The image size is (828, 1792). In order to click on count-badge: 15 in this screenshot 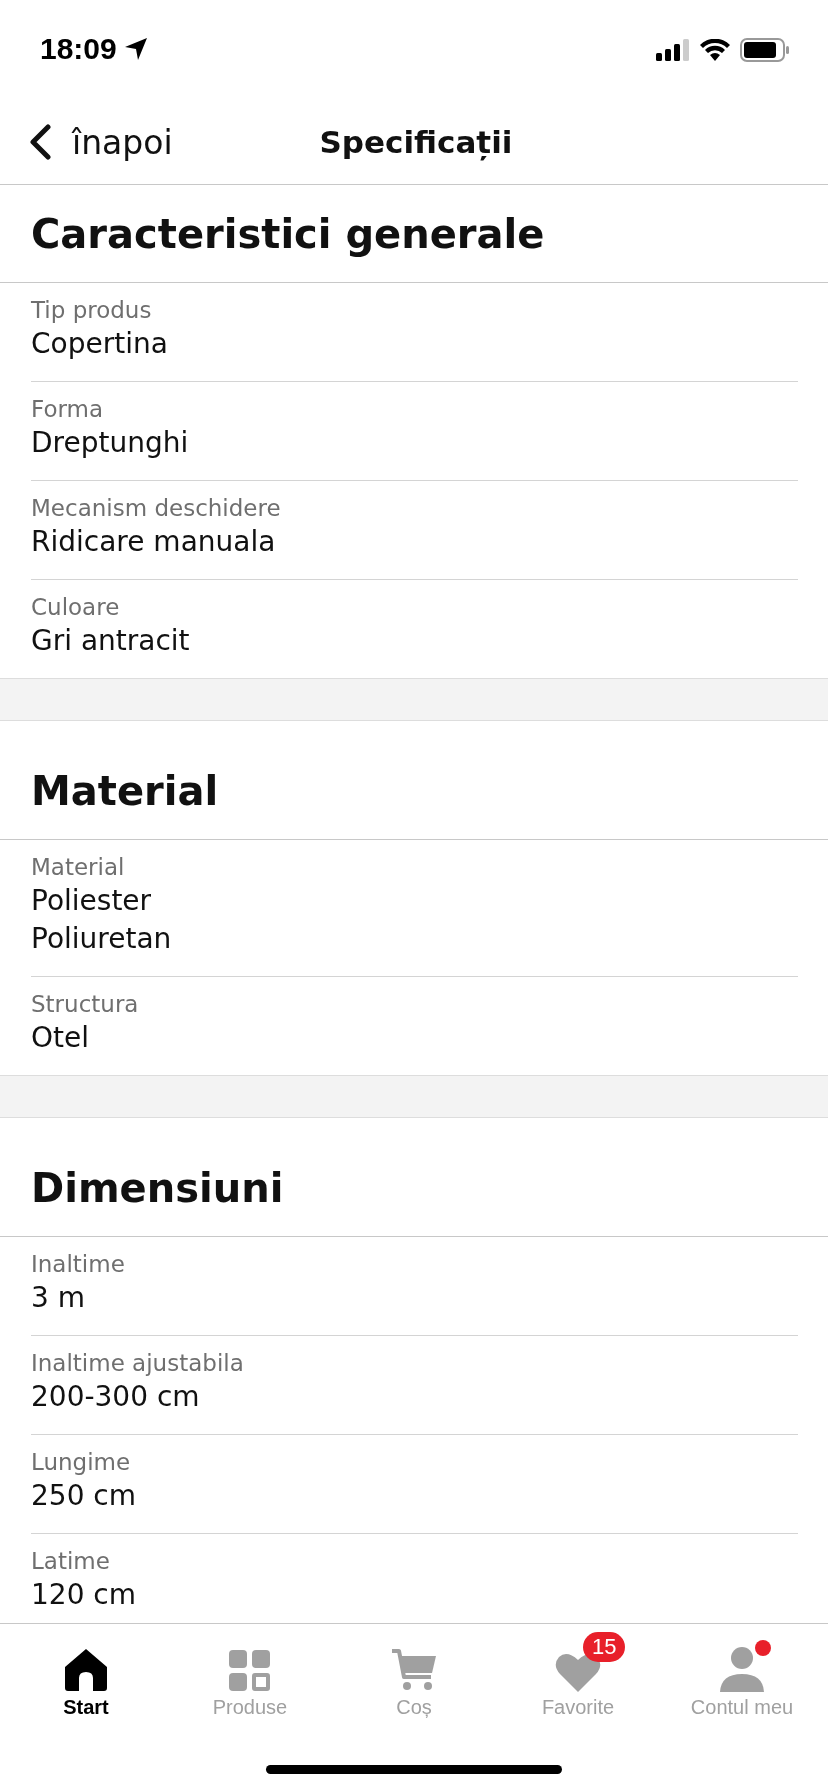, I will do `click(604, 1647)`.